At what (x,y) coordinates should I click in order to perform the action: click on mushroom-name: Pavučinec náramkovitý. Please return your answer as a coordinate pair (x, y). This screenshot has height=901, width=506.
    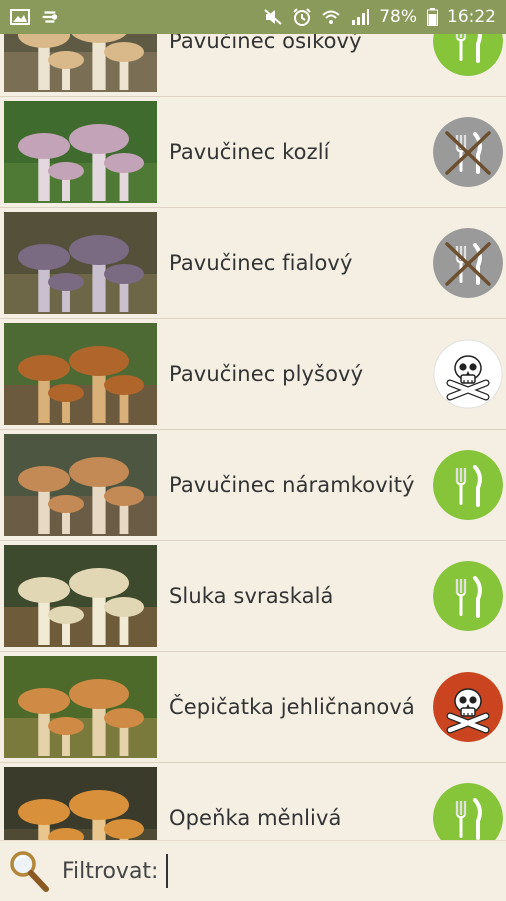
    Looking at the image, I should click on (292, 485).